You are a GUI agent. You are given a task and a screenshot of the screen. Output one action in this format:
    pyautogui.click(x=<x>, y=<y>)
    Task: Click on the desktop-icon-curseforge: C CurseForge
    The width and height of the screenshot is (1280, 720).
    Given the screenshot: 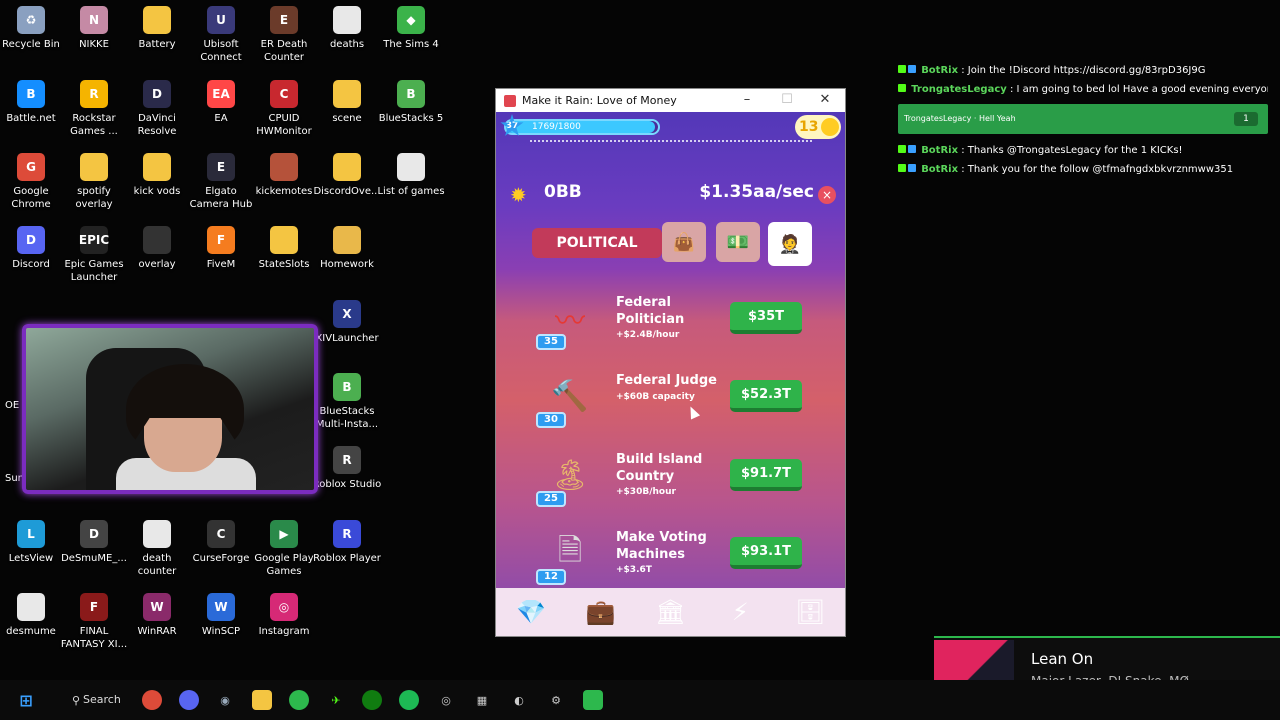 What is the action you would take?
    pyautogui.click(x=221, y=542)
    